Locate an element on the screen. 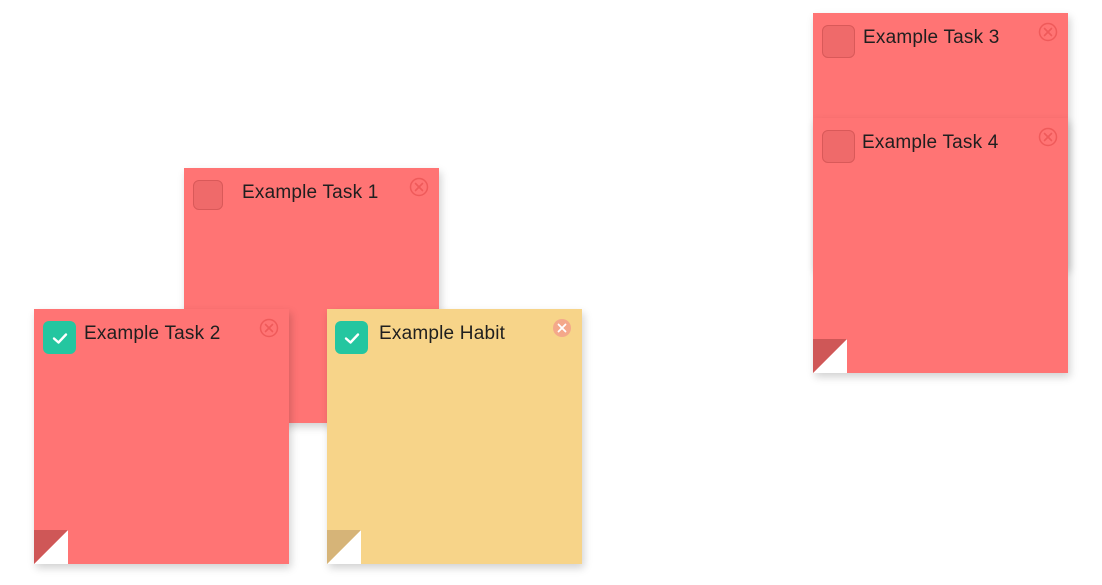  note-title: Example Habit is located at coordinates (442, 333).